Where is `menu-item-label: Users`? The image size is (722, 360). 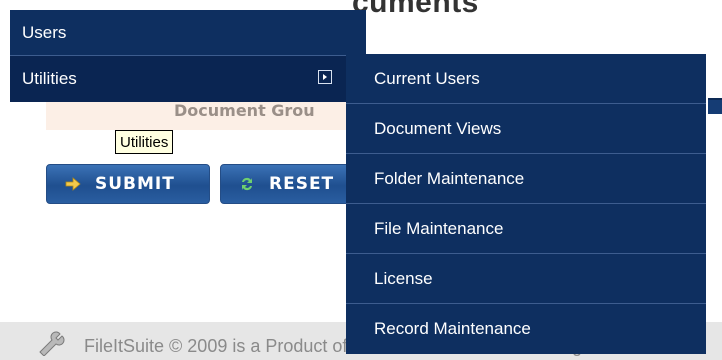
menu-item-label: Users is located at coordinates (44, 32).